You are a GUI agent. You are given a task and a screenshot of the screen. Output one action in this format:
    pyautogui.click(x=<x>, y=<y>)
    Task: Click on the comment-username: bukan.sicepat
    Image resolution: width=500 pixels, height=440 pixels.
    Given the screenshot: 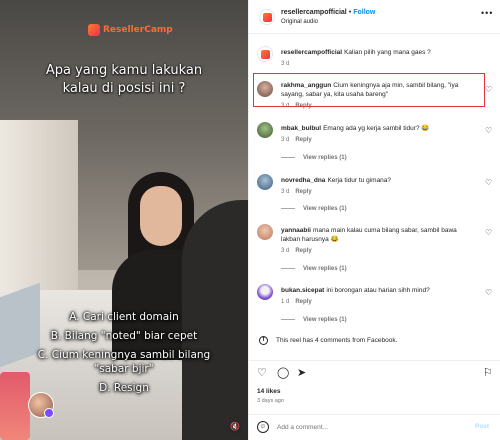 What is the action you would take?
    pyautogui.click(x=302, y=290)
    